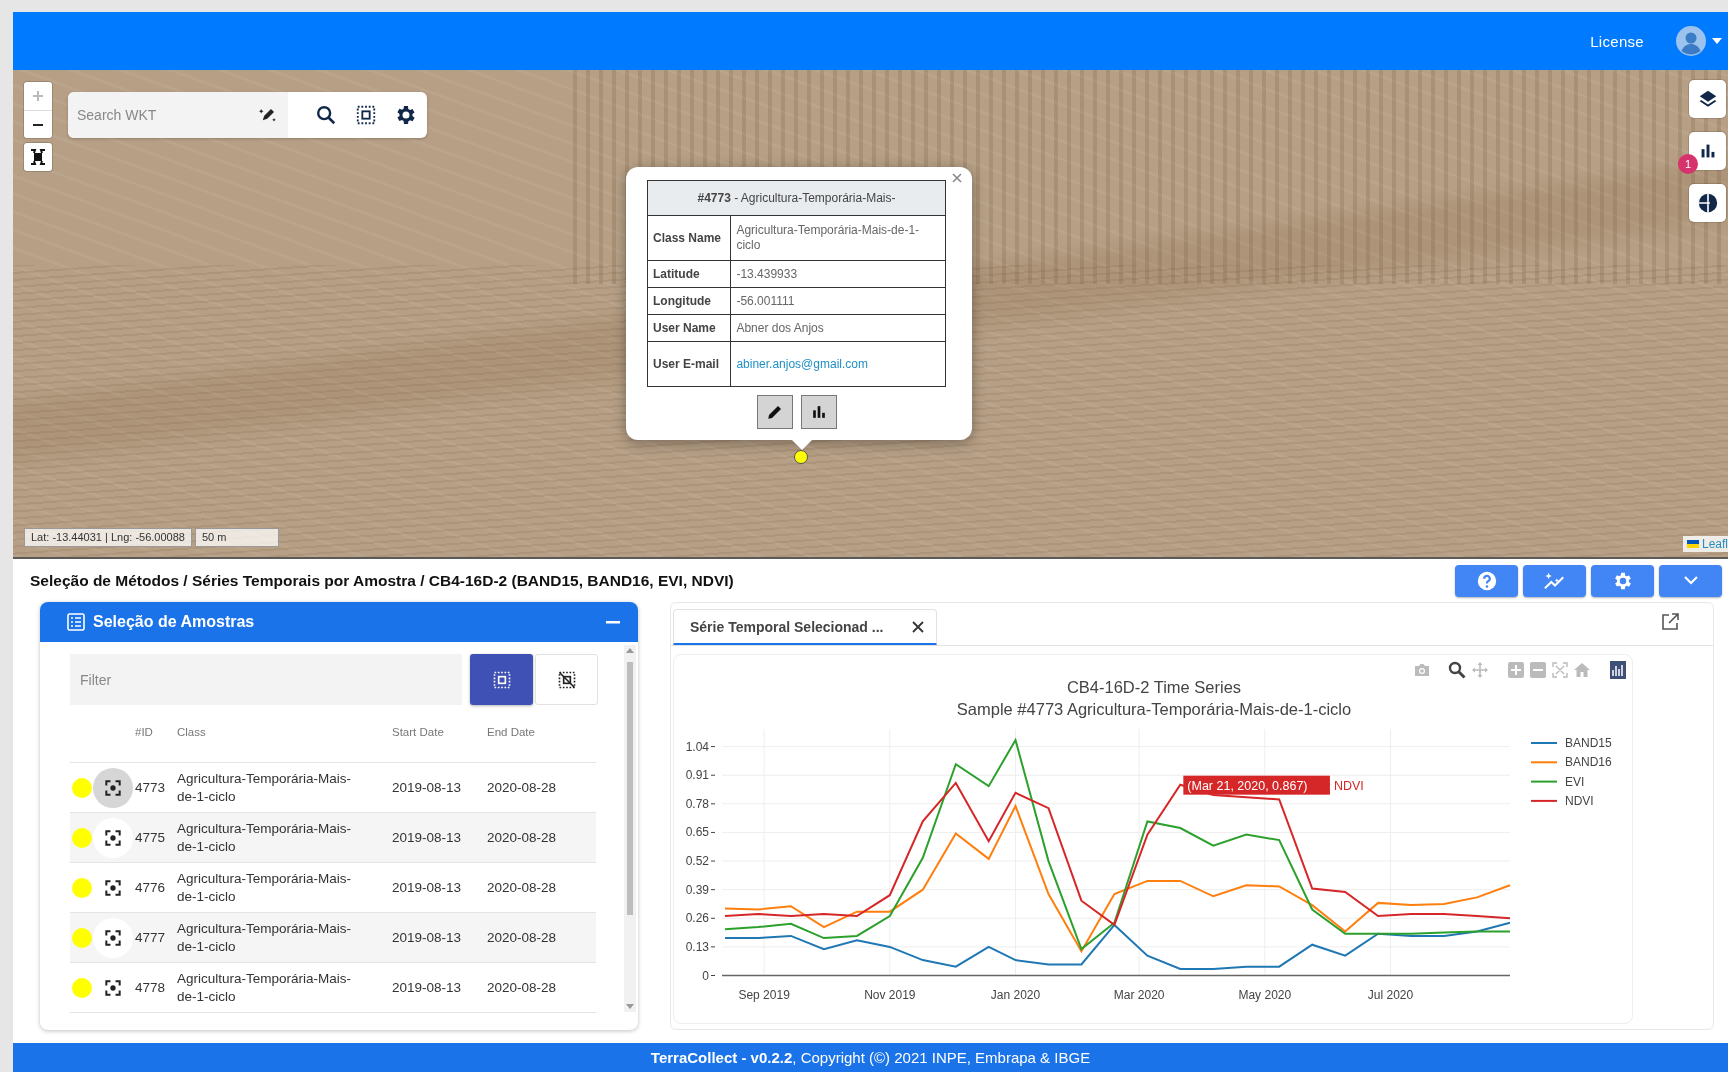 This screenshot has height=1072, width=1728. What do you see at coordinates (1717, 41) in the screenshot?
I see `caret-down-icon` at bounding box center [1717, 41].